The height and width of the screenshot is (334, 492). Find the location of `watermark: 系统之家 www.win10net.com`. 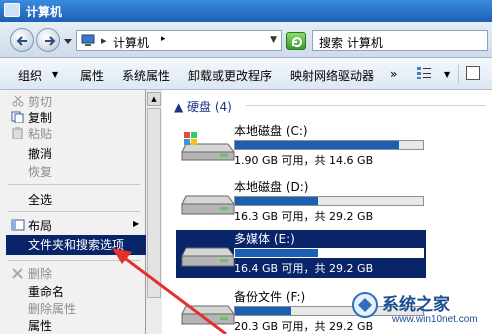

watermark: 系统之家 www.win10net.com is located at coordinates (422, 311).